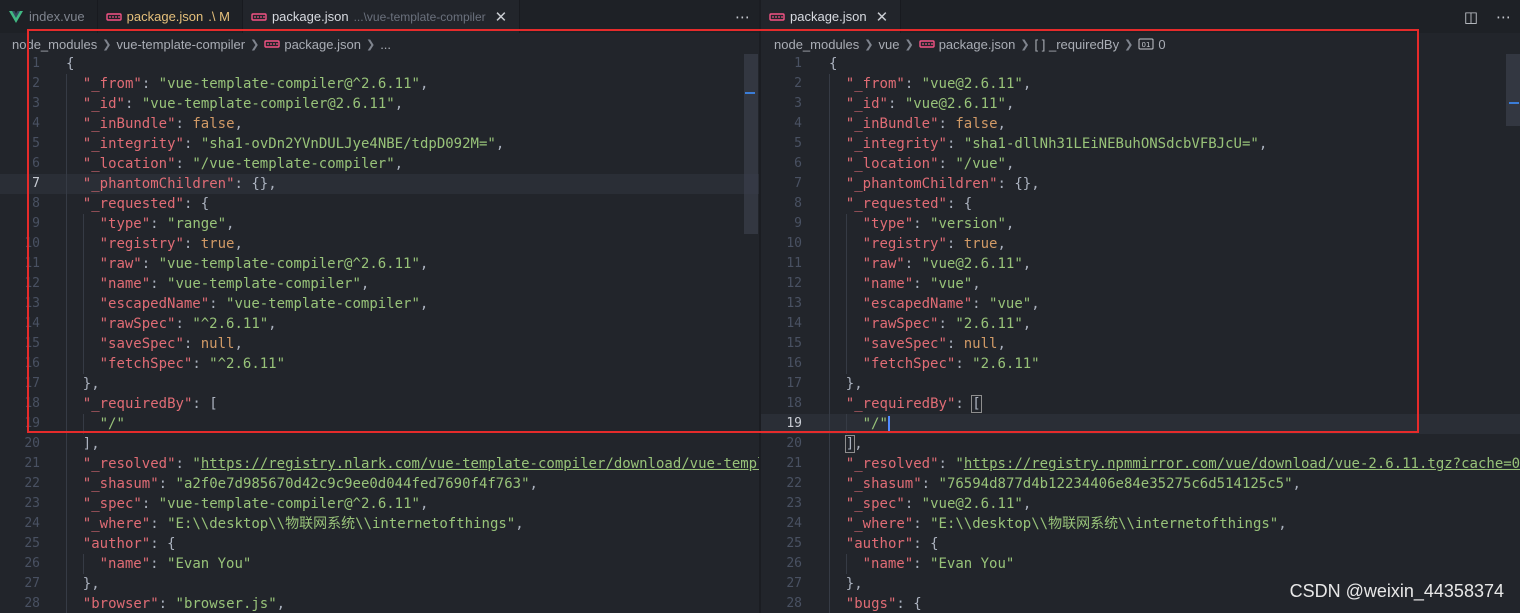 Image resolution: width=1520 pixels, height=613 pixels. I want to click on code-token: "type", so click(888, 224).